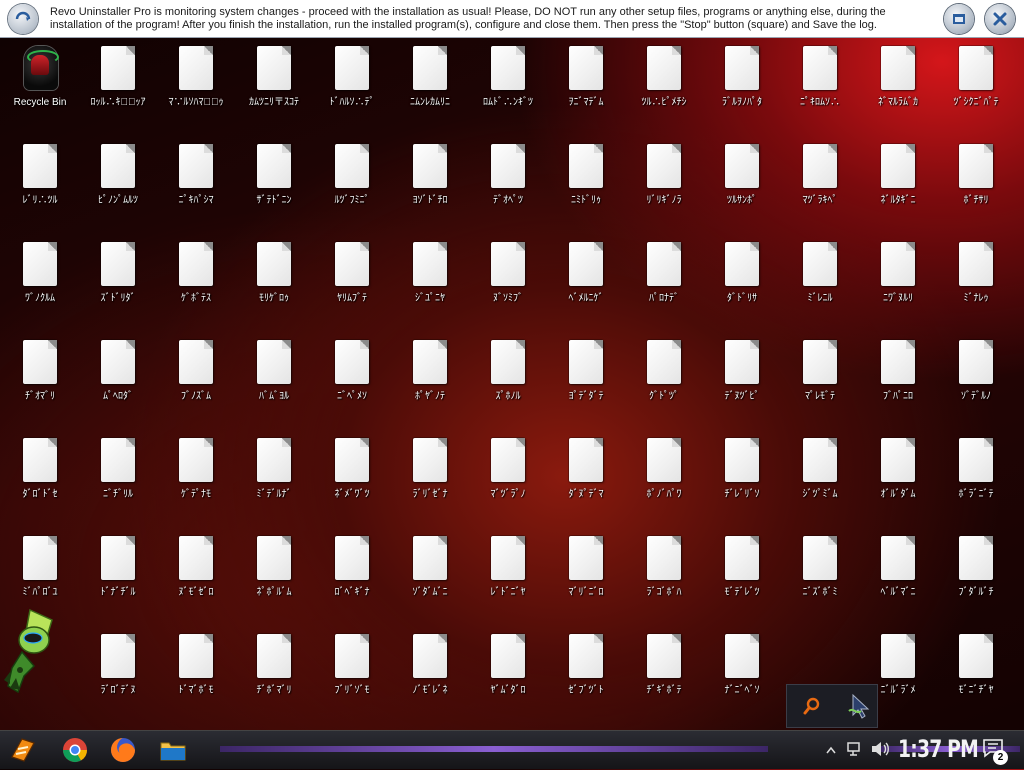 This screenshot has width=1024, height=770. Describe the element at coordinates (508, 186) in the screenshot. I see `desktop-file-icon: ﾃﾞｵﾍﾟﾂ` at that location.